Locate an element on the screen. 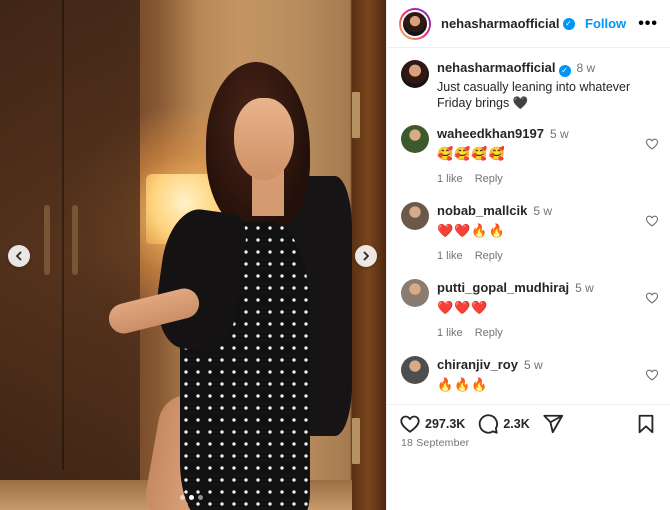 The image size is (670, 510). like-button is located at coordinates (410, 424).